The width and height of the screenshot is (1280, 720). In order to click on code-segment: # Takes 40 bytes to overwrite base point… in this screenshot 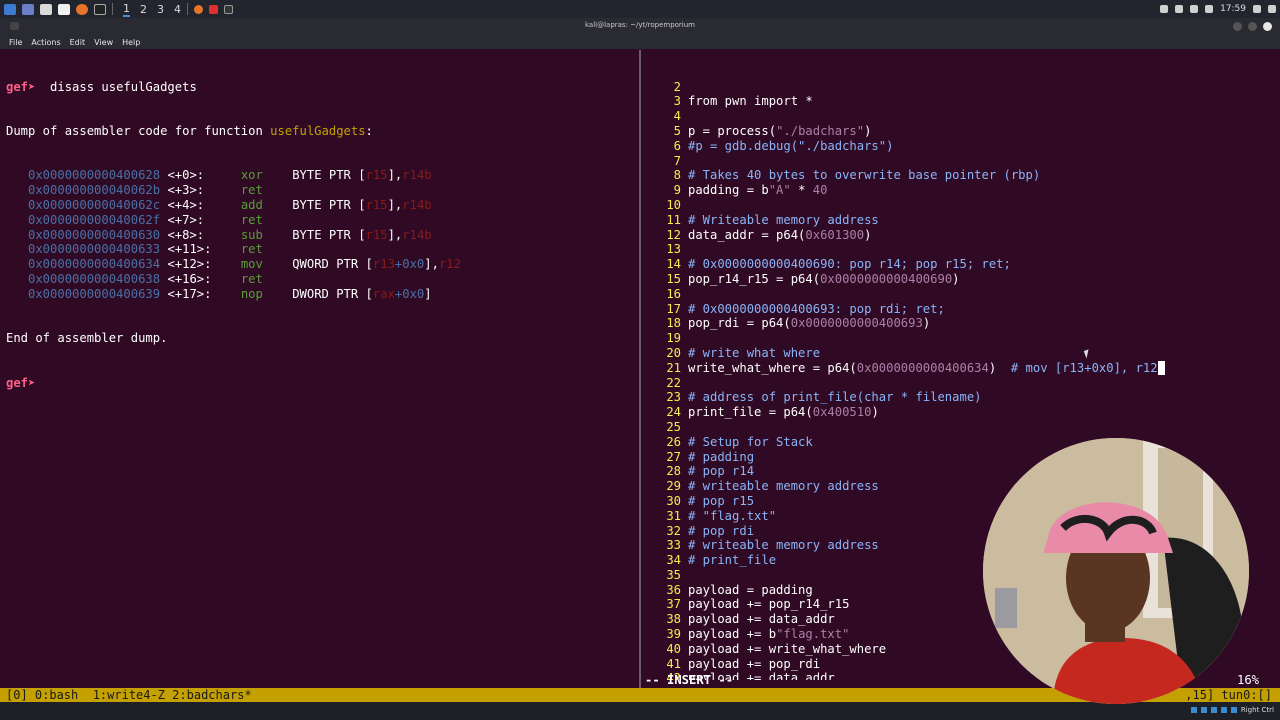, I will do `click(864, 175)`.